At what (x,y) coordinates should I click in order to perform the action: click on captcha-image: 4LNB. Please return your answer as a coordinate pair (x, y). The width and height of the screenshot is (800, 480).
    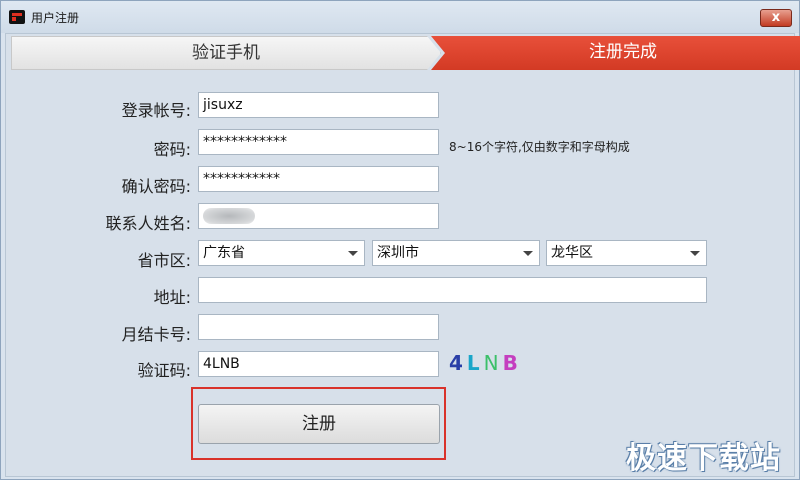
    Looking at the image, I should click on (485, 363).